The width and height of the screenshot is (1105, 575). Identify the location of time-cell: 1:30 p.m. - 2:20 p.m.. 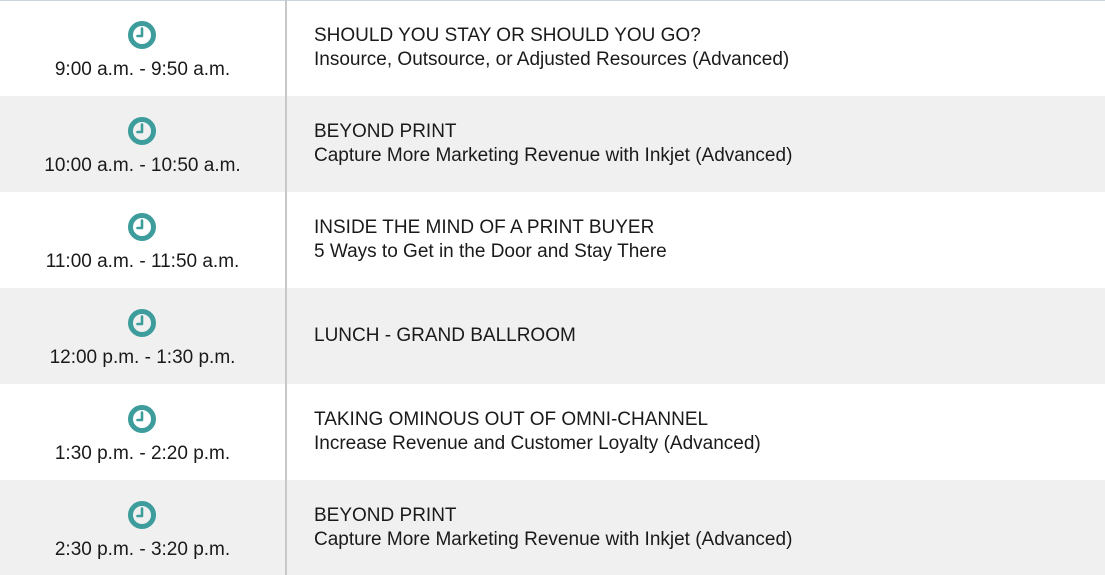
(142, 432).